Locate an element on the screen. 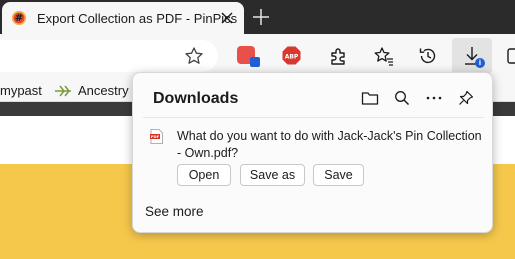 Image resolution: width=515 pixels, height=259 pixels. history-icon is located at coordinates (428, 56).